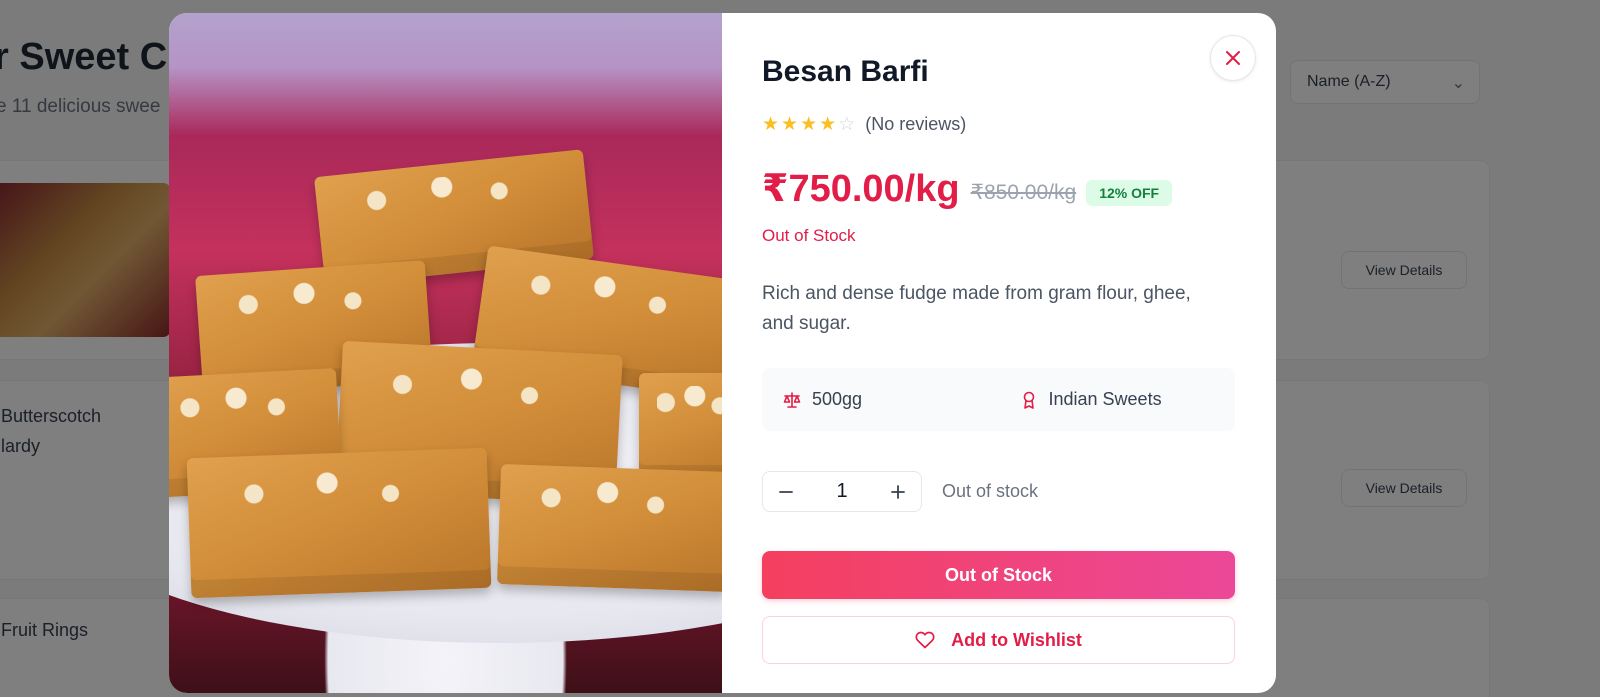 This screenshot has height=697, width=1600. What do you see at coordinates (792, 399) in the screenshot?
I see `scale-icon` at bounding box center [792, 399].